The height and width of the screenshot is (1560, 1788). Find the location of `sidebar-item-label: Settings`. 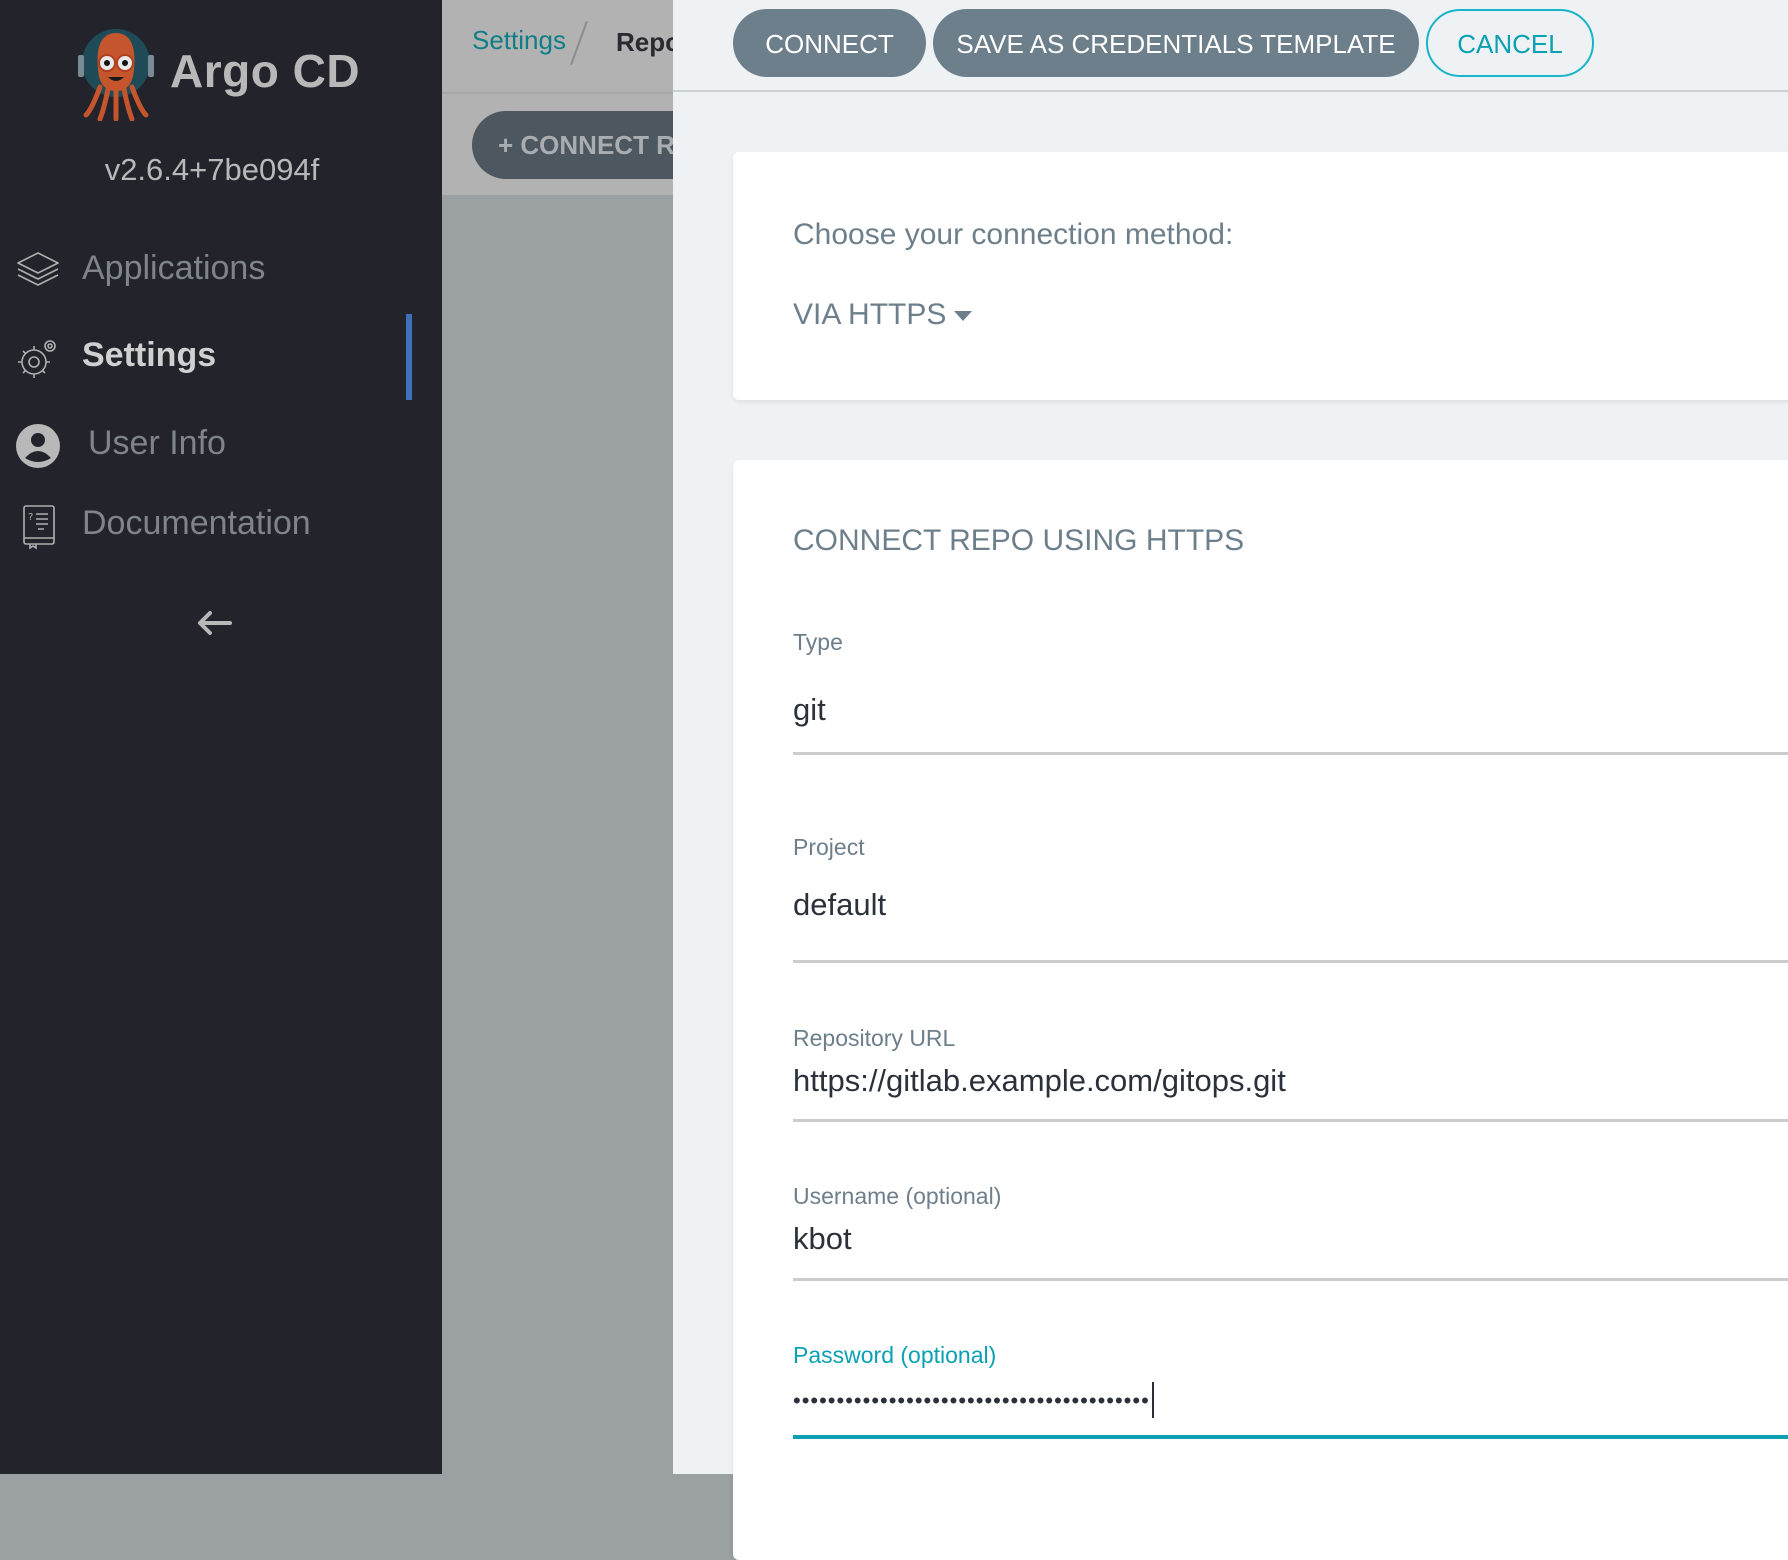

sidebar-item-label: Settings is located at coordinates (149, 355).